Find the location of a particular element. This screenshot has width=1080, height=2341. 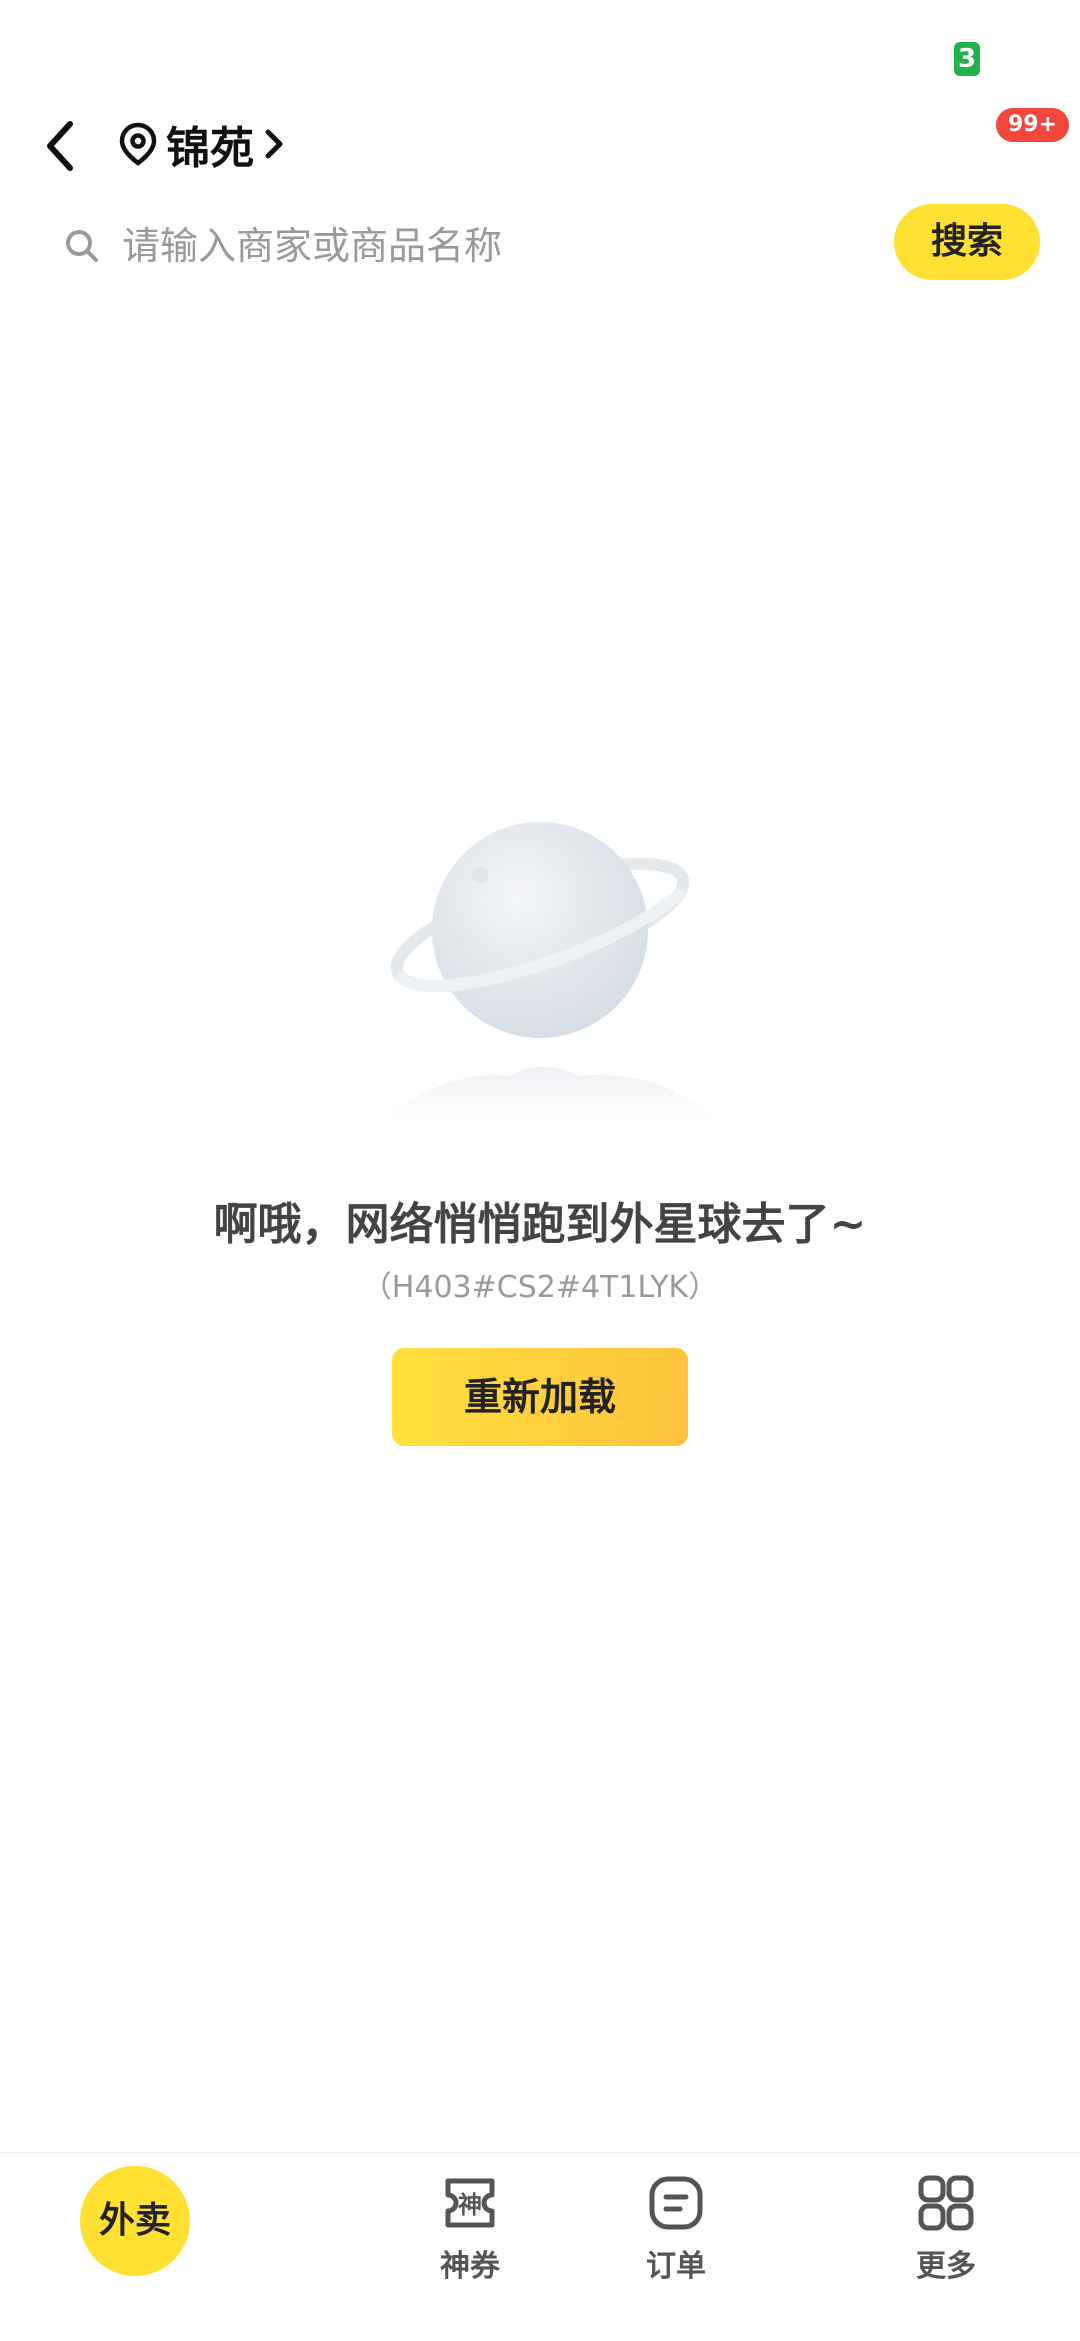

location-name: 锦苑 is located at coordinates (210, 148).